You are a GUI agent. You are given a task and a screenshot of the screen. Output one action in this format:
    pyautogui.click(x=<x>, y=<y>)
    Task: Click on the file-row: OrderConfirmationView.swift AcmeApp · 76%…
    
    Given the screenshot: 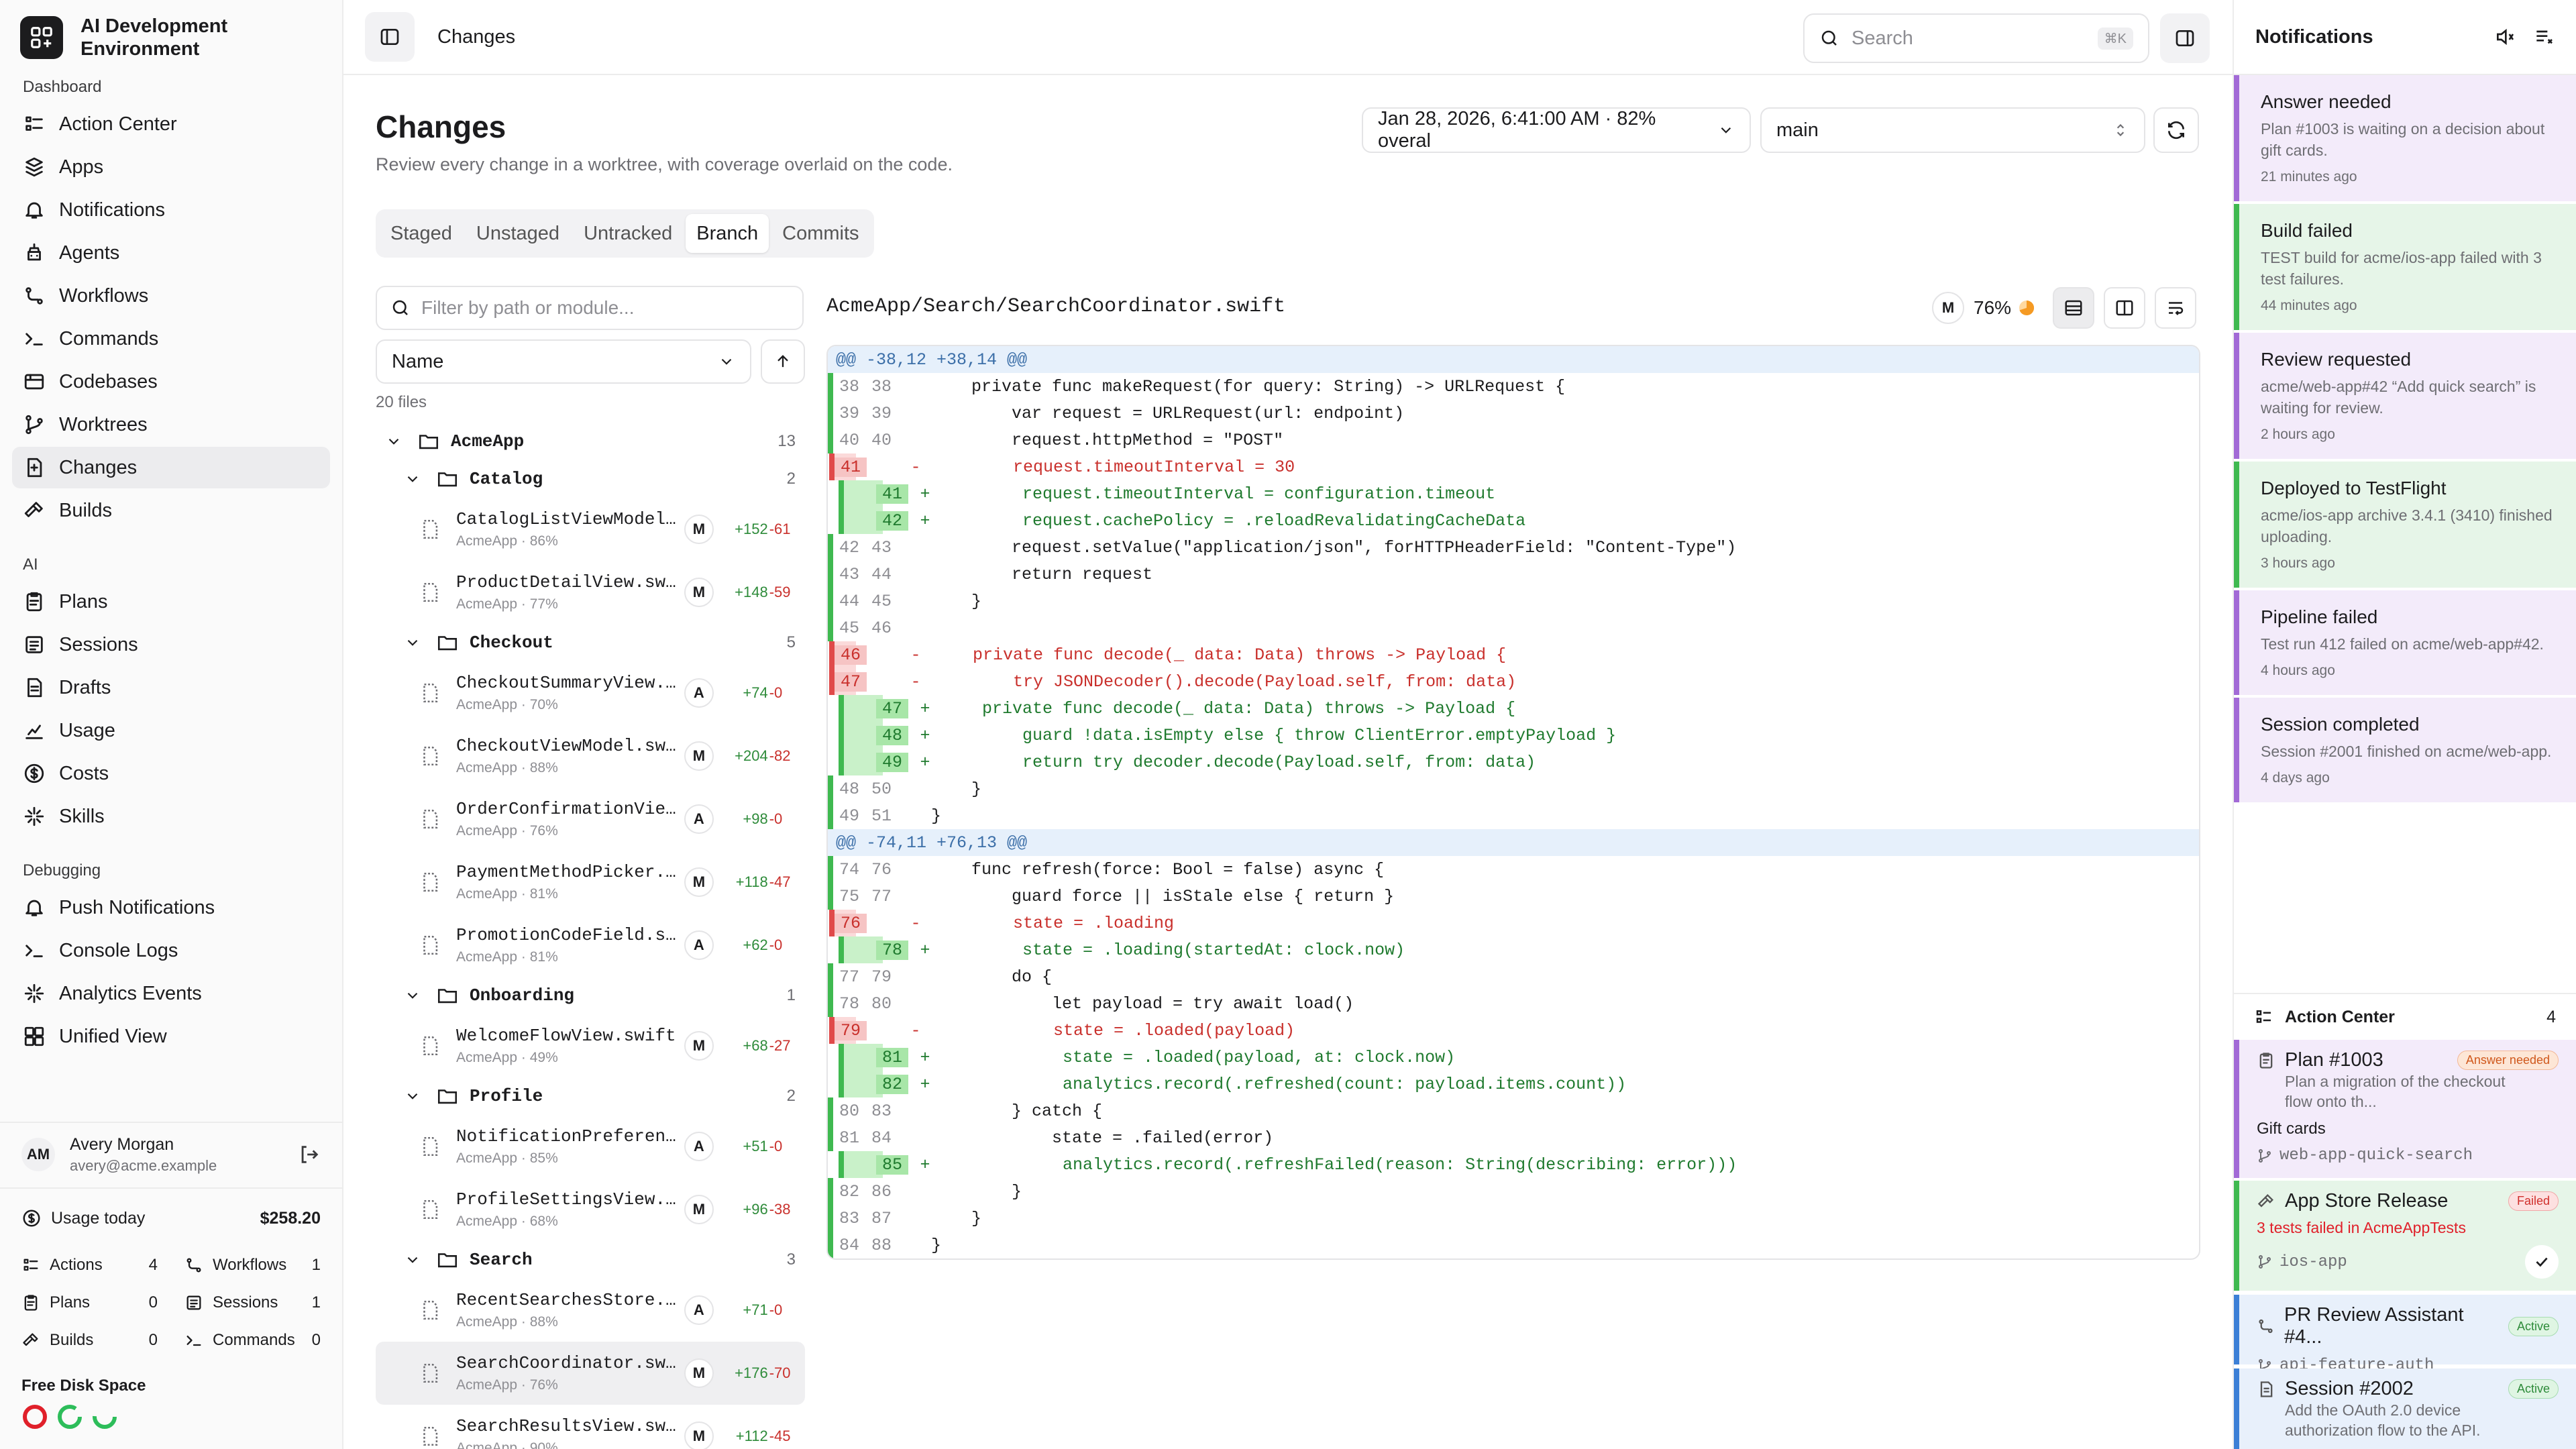 What is the action you would take?
    pyautogui.click(x=590, y=819)
    